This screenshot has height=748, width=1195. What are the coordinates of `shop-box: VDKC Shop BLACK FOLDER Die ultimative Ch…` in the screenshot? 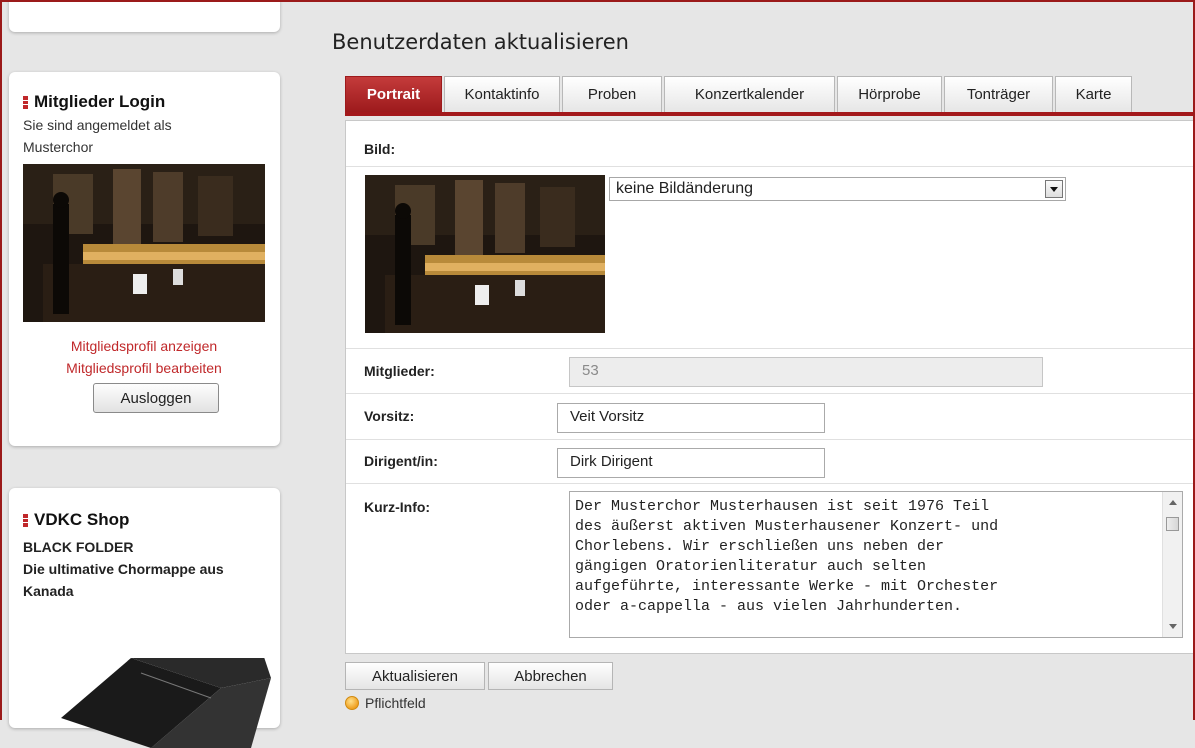 It's located at (144, 618).